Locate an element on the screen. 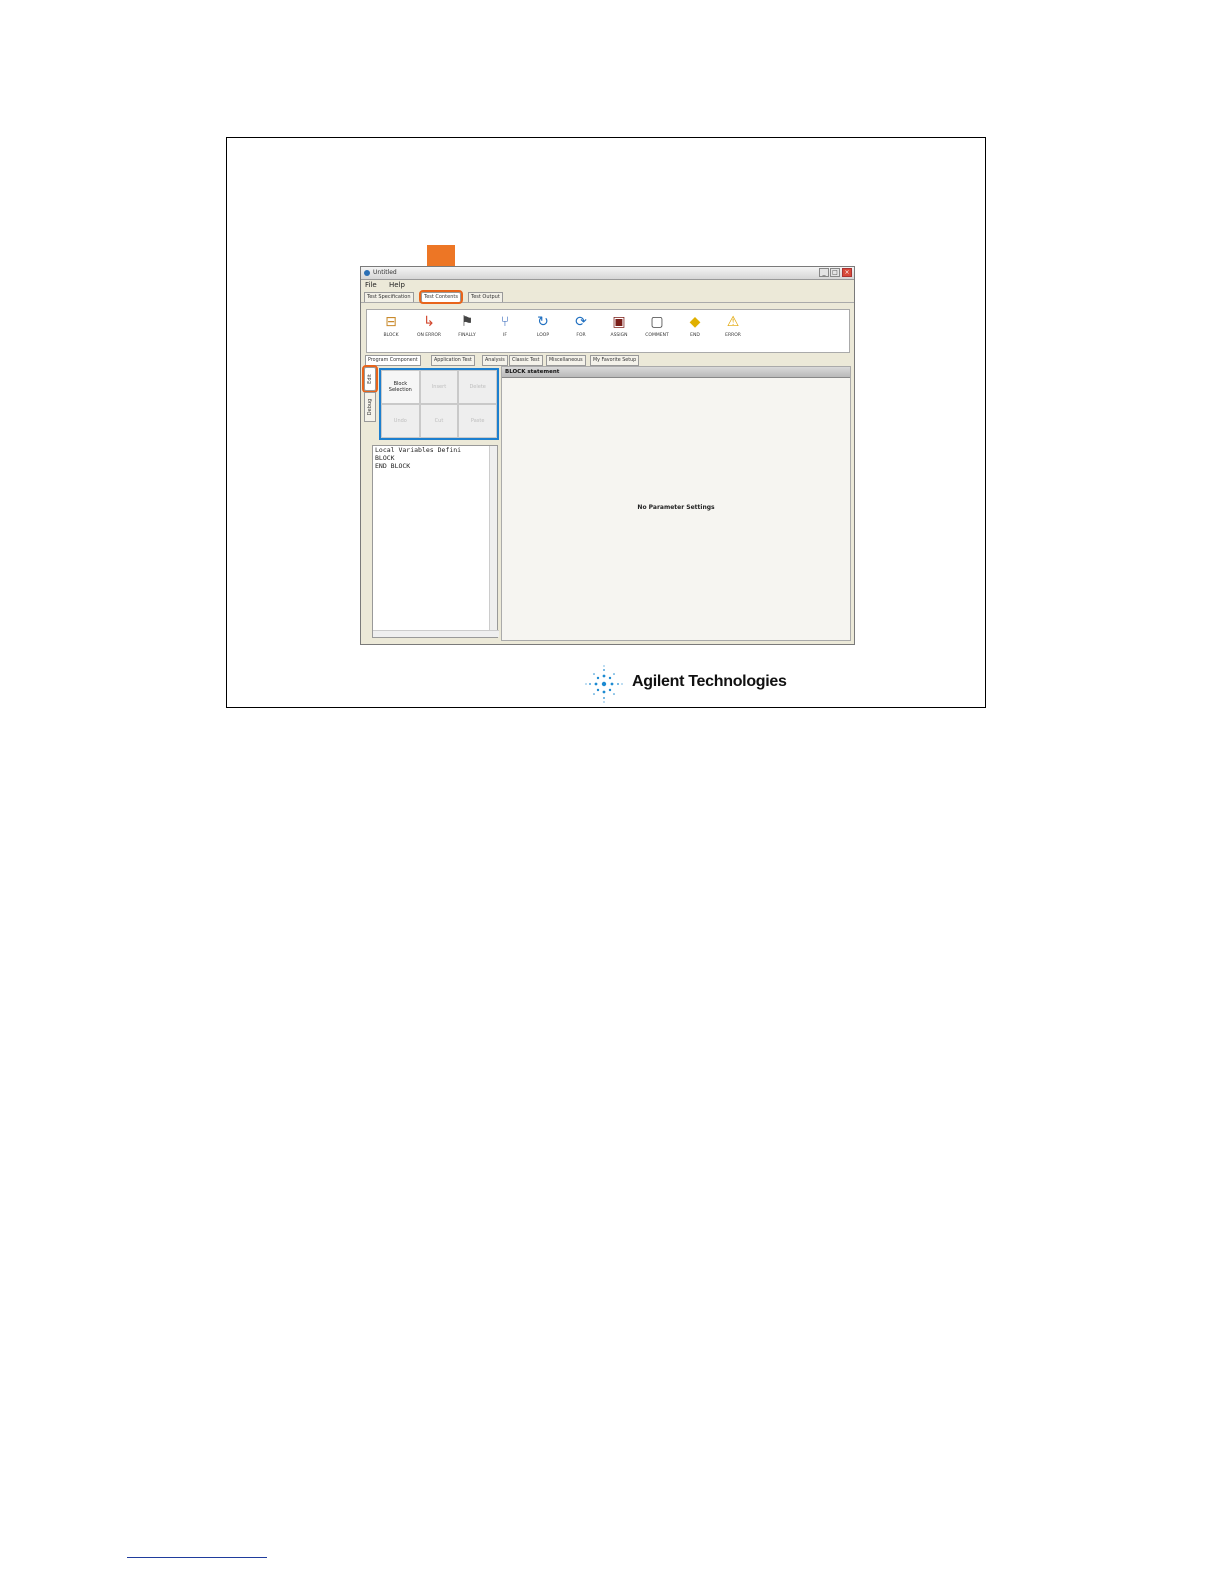  tool-block: ⊟ BLOCK is located at coordinates (391, 326).